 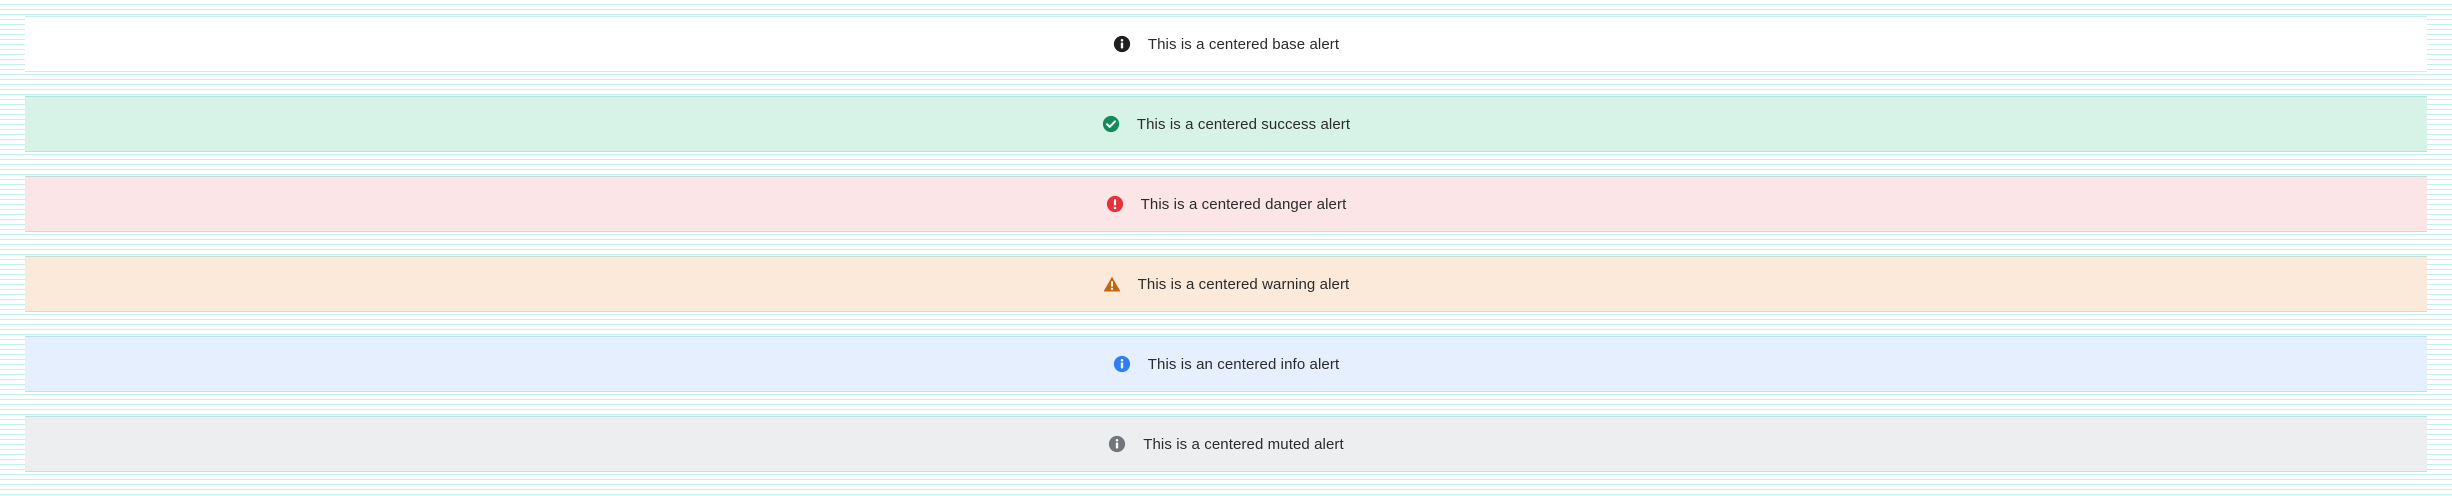 I want to click on muted-alert: This is a centered muted alert, so click(x=1226, y=444).